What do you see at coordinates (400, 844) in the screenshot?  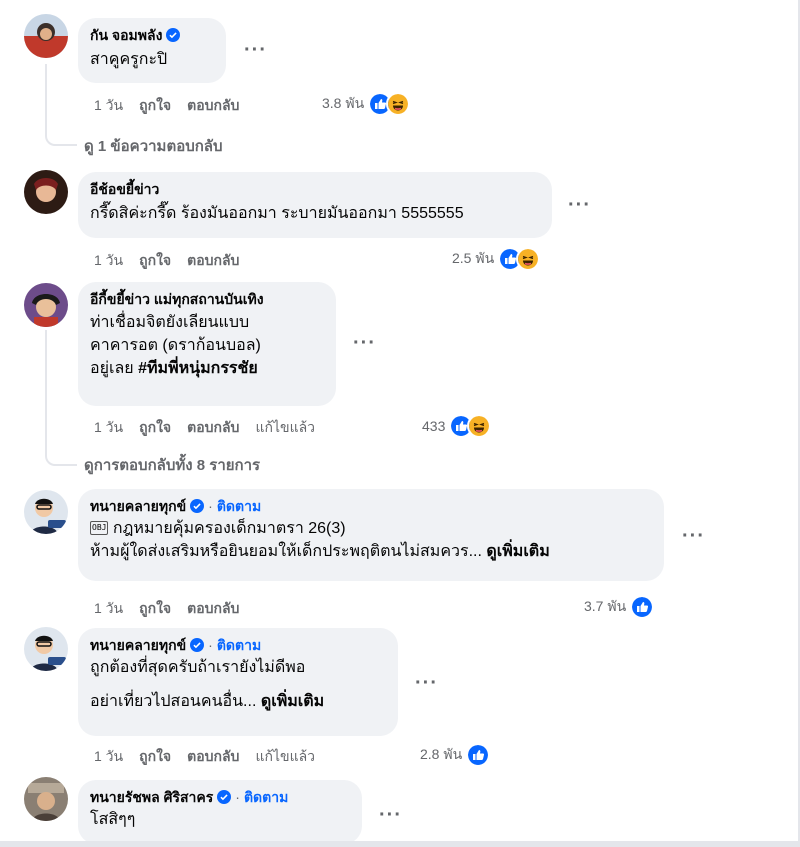 I see `bottom-edge` at bounding box center [400, 844].